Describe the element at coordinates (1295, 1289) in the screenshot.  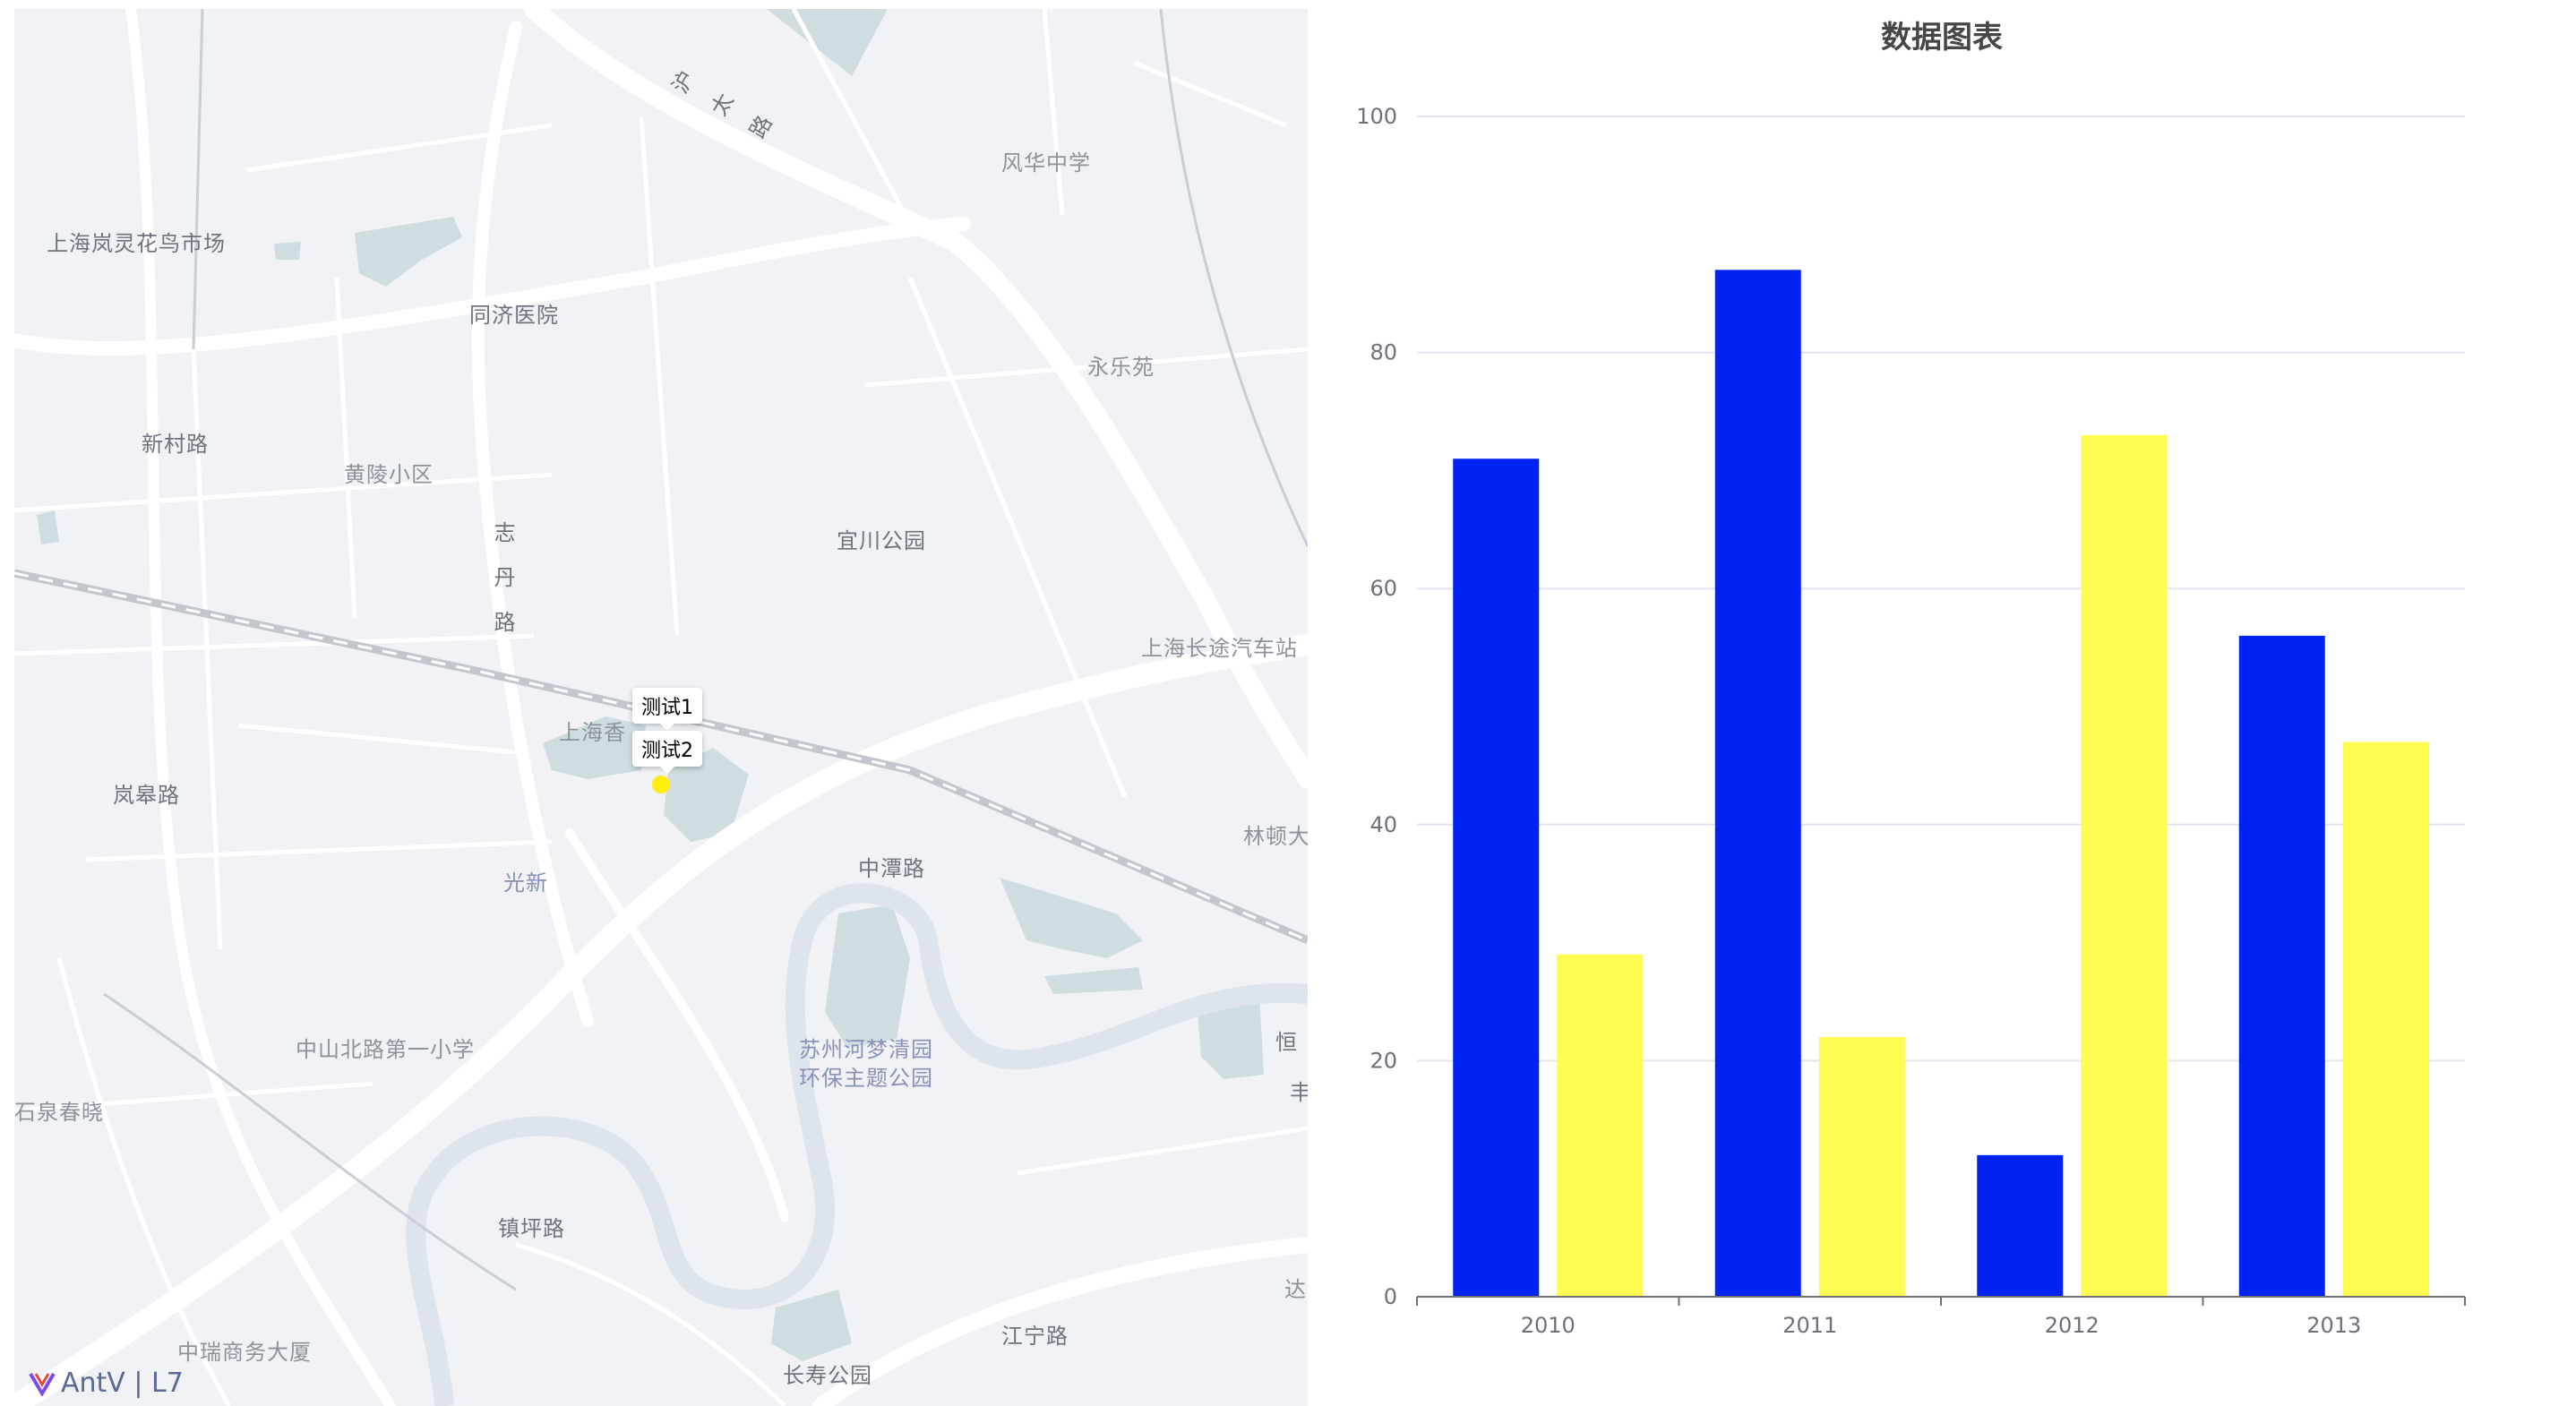
I see `map-label-da: 达` at that location.